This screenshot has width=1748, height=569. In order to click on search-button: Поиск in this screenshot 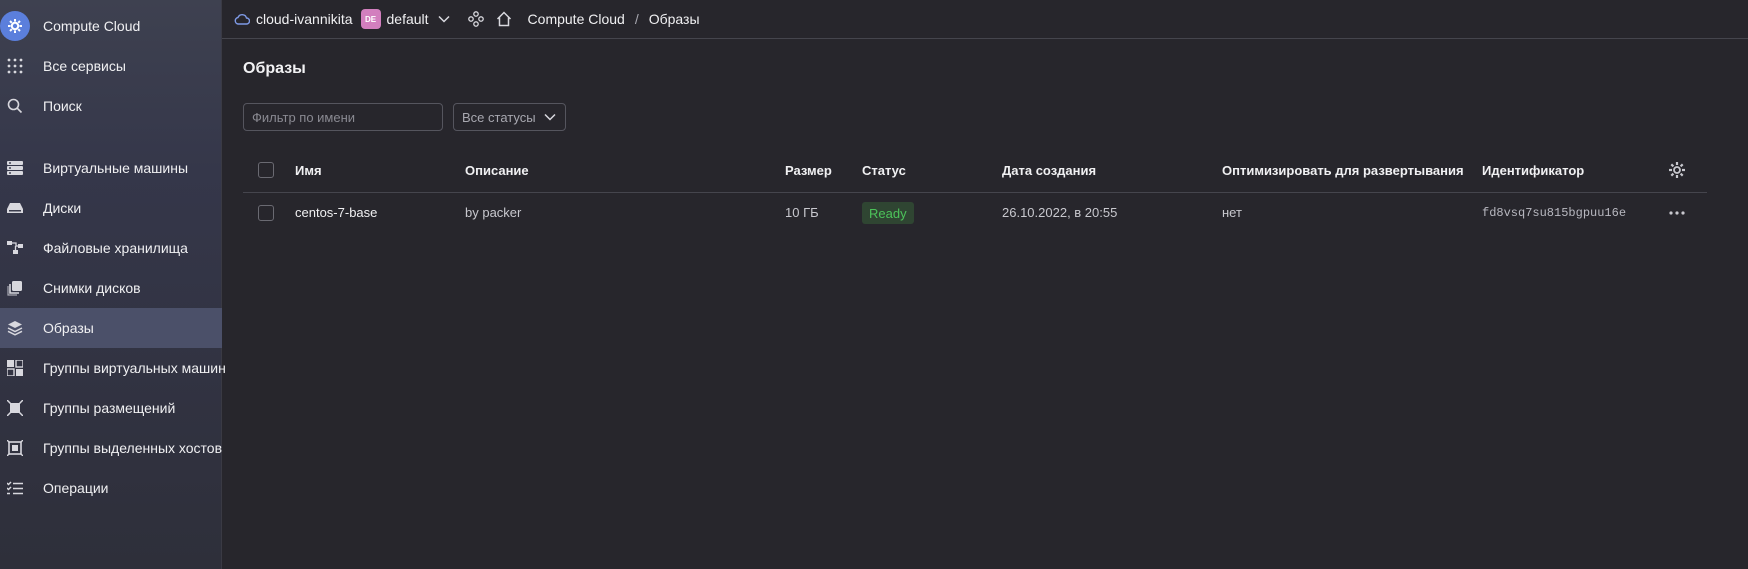, I will do `click(111, 106)`.